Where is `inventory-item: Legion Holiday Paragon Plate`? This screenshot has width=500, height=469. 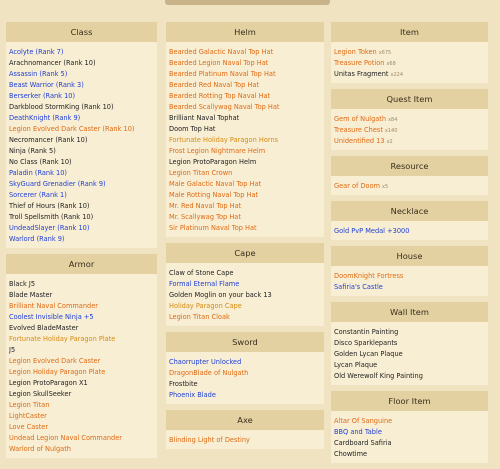 inventory-item: Legion Holiday Paragon Plate is located at coordinates (81, 372).